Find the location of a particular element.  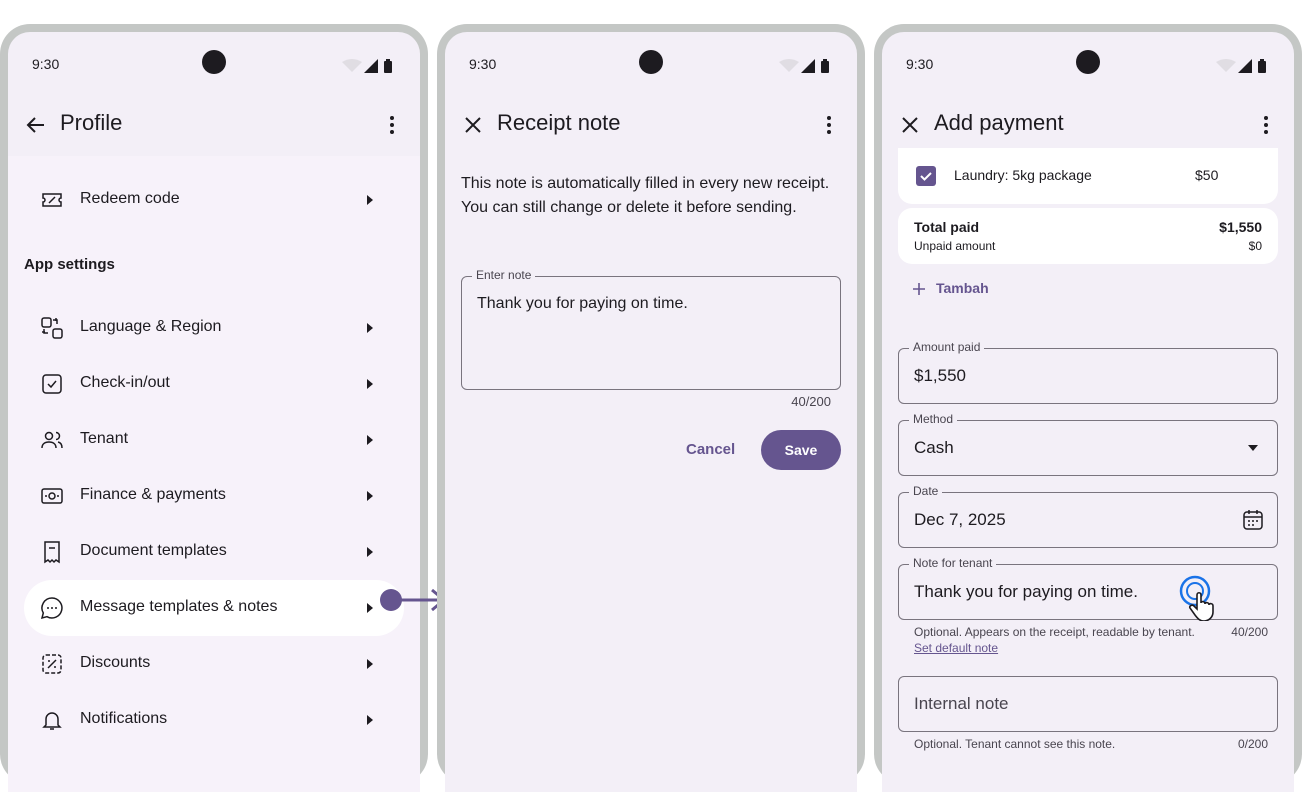

field-label: Date is located at coordinates (926, 491).